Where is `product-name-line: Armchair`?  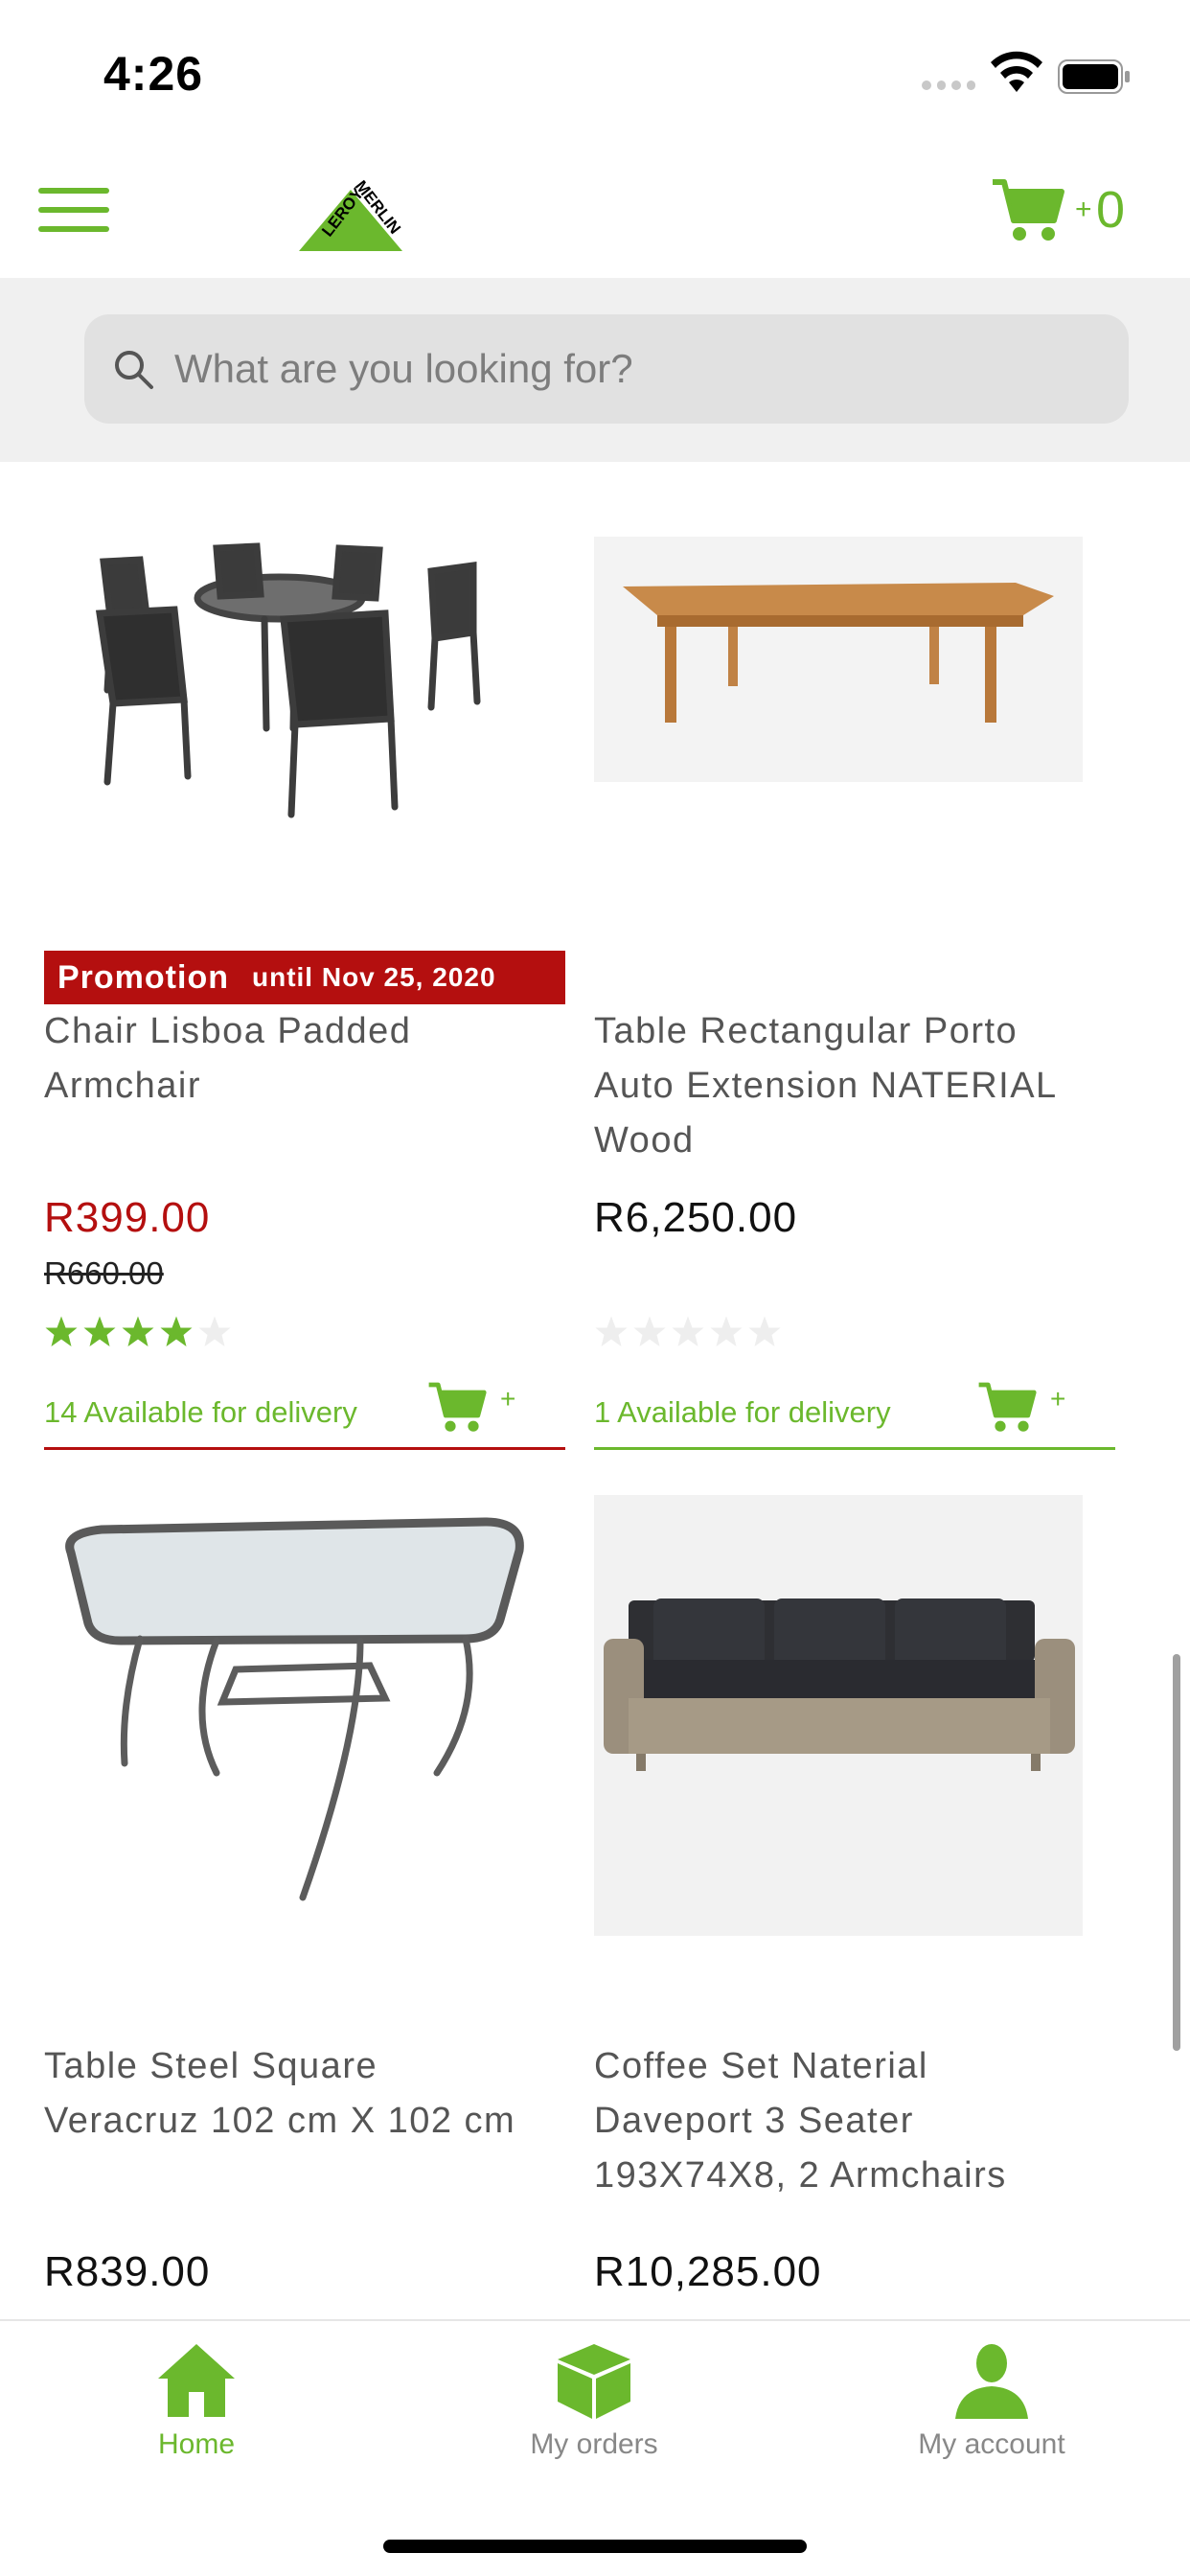 product-name-line: Armchair is located at coordinates (312, 1086).